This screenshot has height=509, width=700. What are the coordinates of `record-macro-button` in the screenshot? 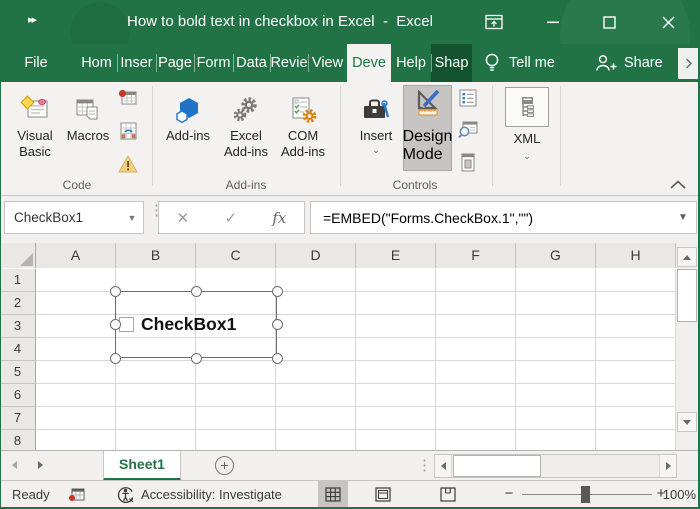 It's located at (128, 101).